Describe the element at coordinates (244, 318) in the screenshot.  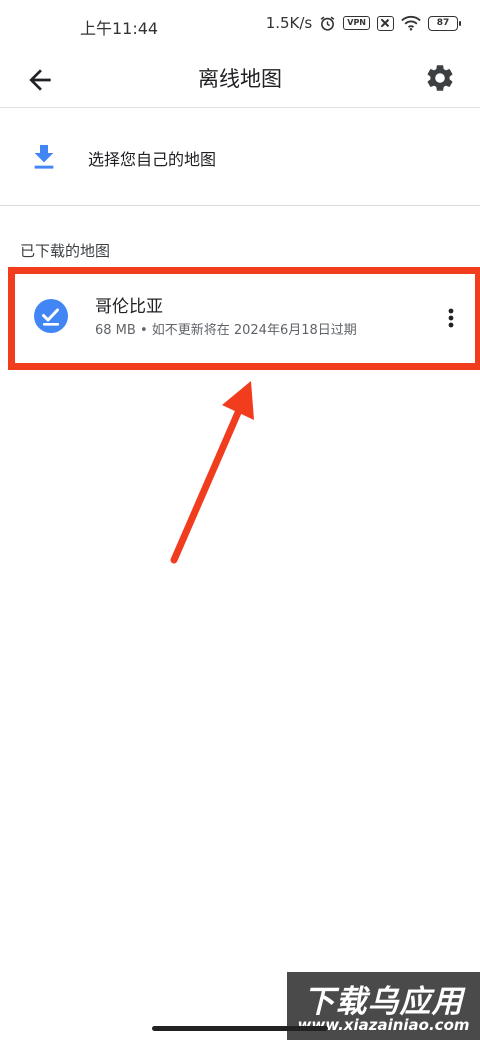
I see `downloaded-map-item: 哥伦比亚 68 MB • 如不更新将在 2024年6月18日过期` at that location.